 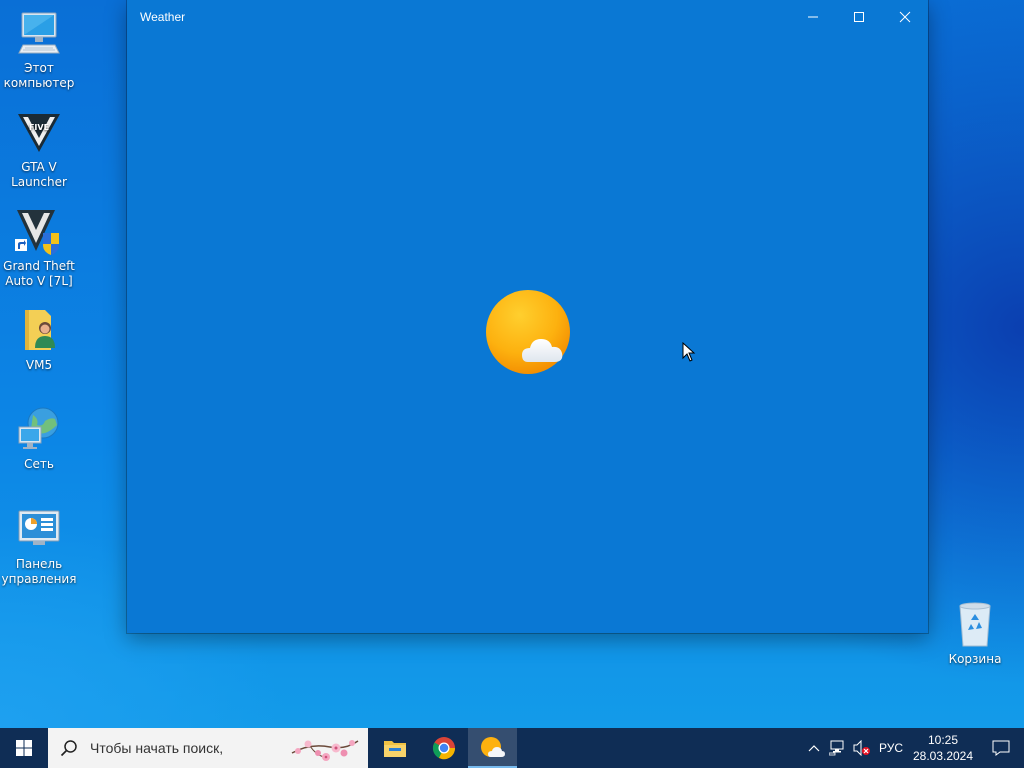 What do you see at coordinates (943, 740) in the screenshot?
I see `clock-time: 10:25` at bounding box center [943, 740].